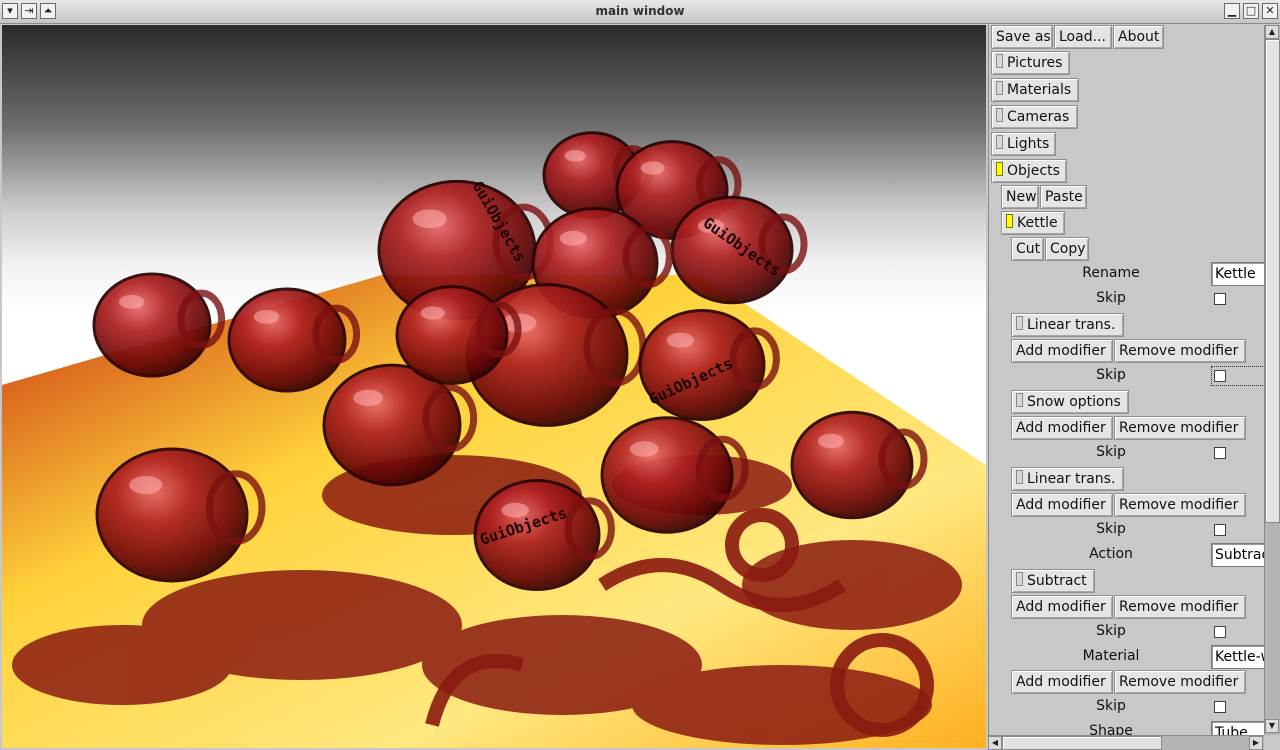 The height and width of the screenshot is (750, 1280). I want to click on vertical-scroll-thumb, so click(1272, 281).